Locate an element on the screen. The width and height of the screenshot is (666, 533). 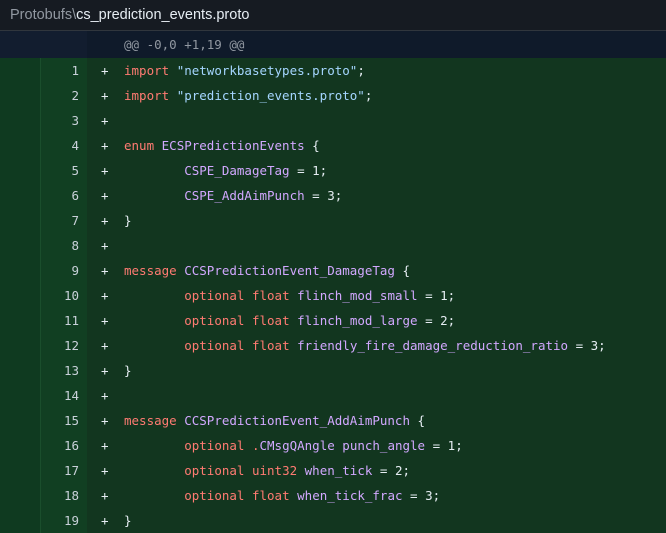
line-number: 2 is located at coordinates (43, 95).